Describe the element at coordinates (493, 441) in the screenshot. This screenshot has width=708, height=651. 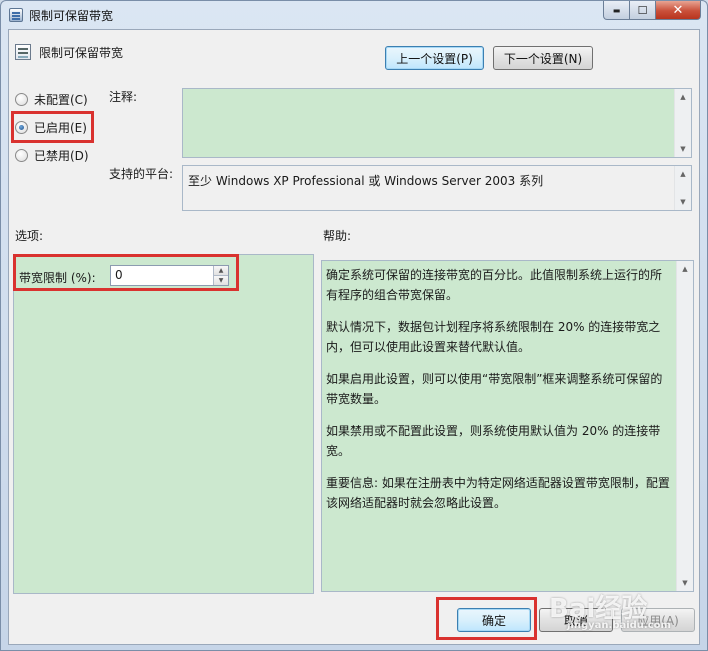
I see `help-paragraph: 如果禁用或不配置此设置，则系统使用默认值为 20% 的连接带宽。` at that location.